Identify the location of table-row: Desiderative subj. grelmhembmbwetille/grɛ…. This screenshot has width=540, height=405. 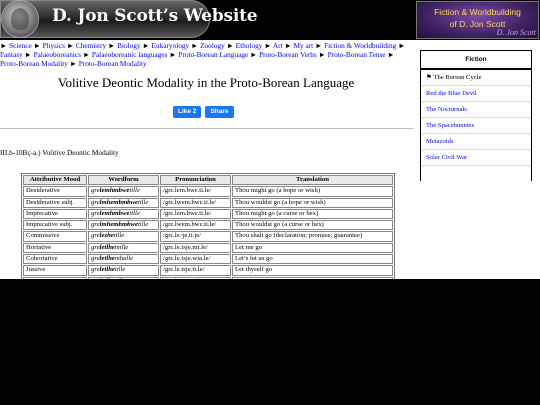
(208, 202).